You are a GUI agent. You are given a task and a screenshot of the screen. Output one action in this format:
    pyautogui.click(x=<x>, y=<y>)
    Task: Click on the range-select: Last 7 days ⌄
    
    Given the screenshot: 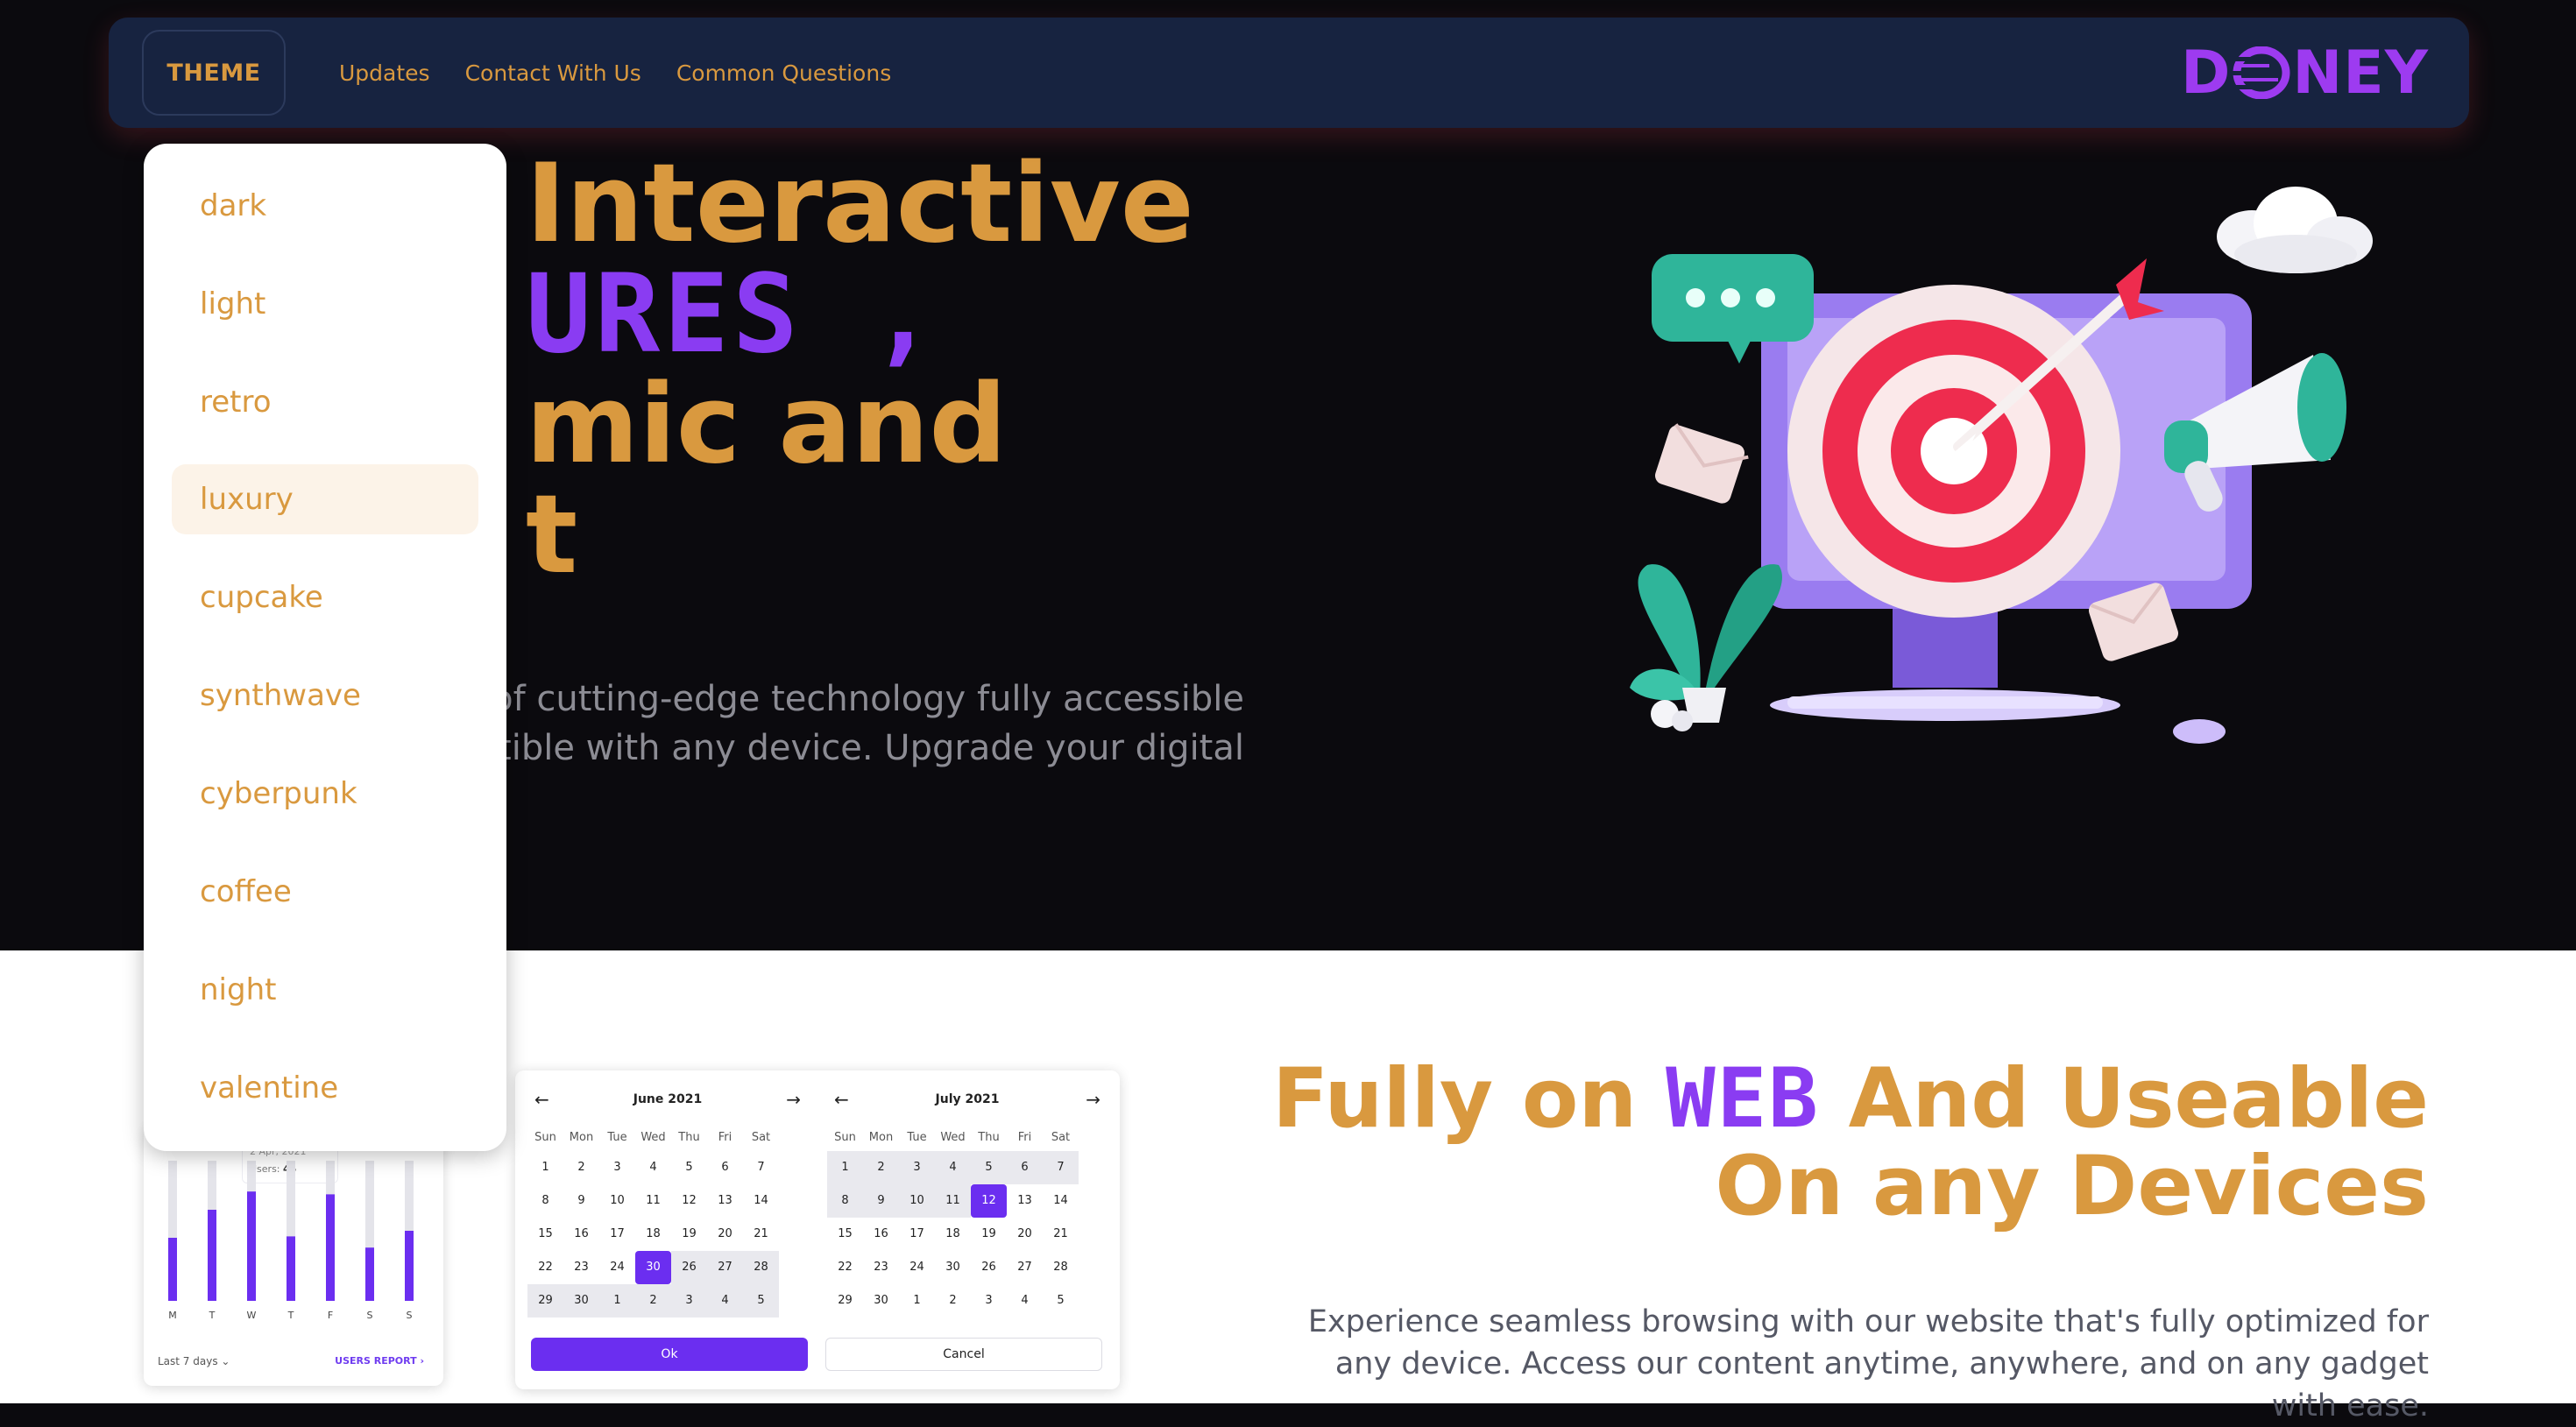 What is the action you would take?
    pyautogui.click(x=194, y=1361)
    